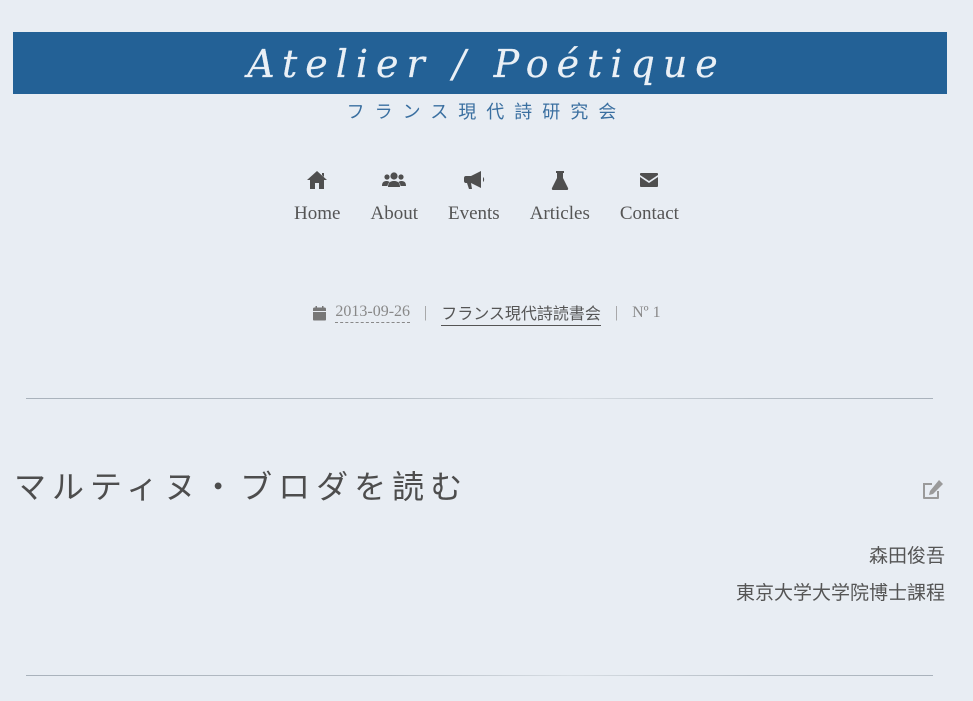  I want to click on envelope-icon, so click(649, 180).